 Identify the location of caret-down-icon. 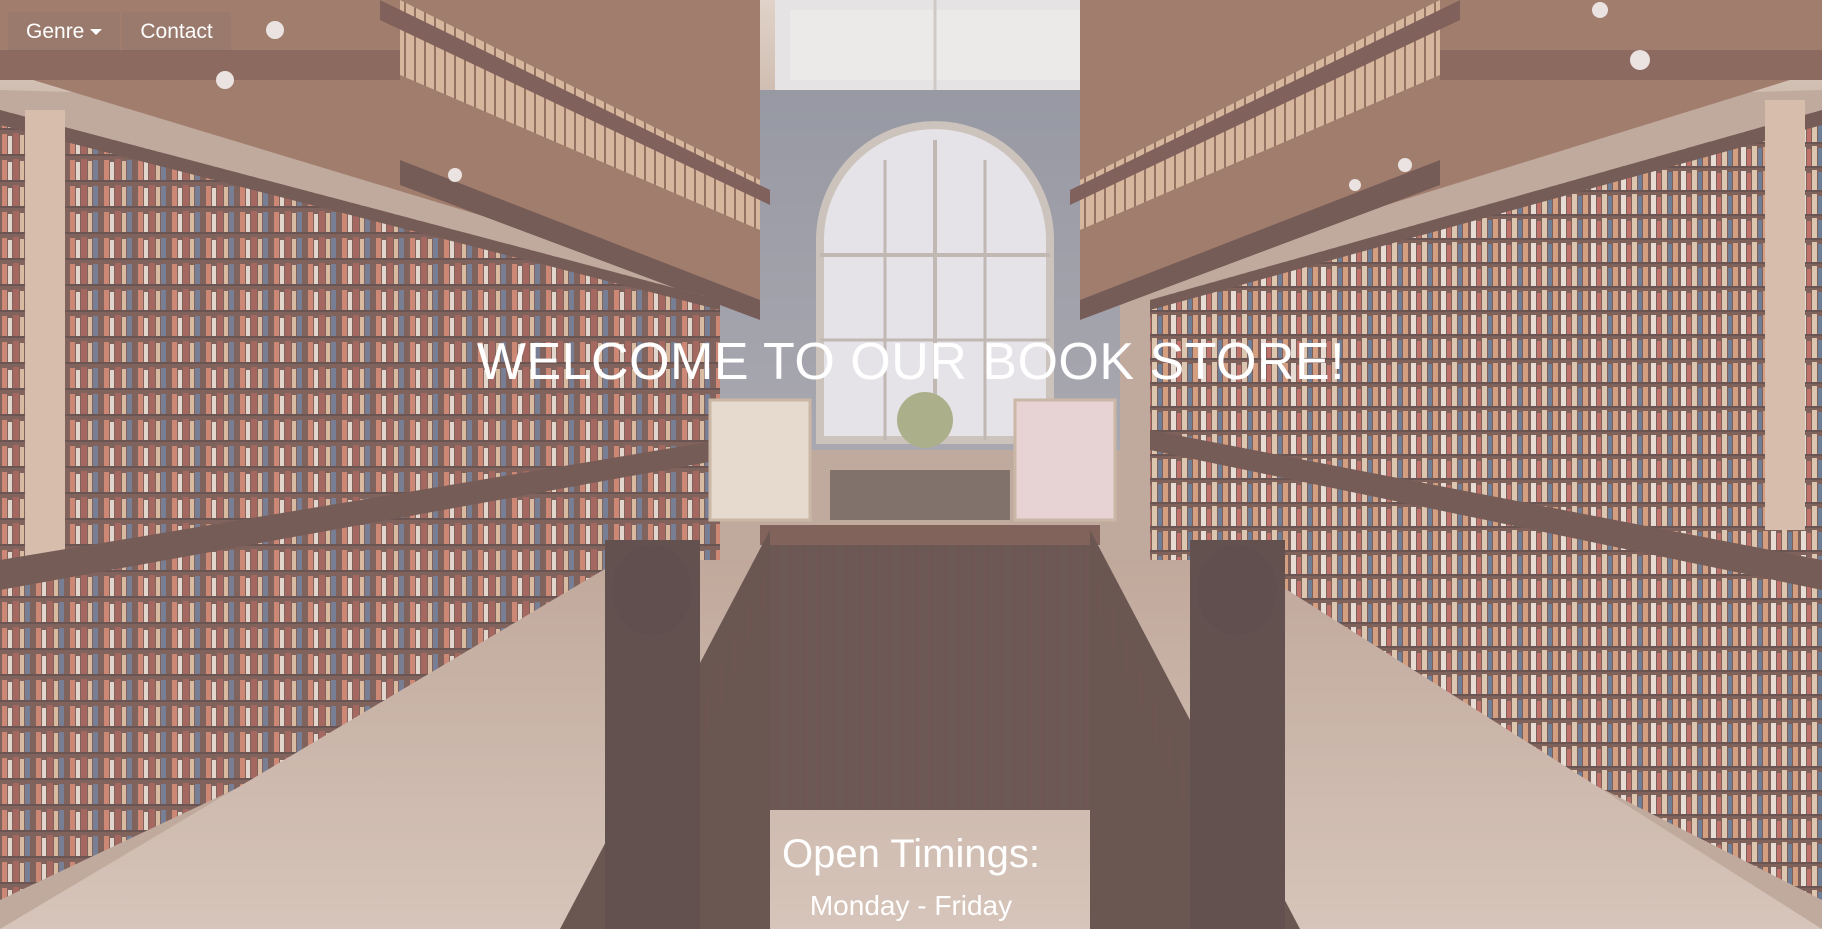
(96, 32).